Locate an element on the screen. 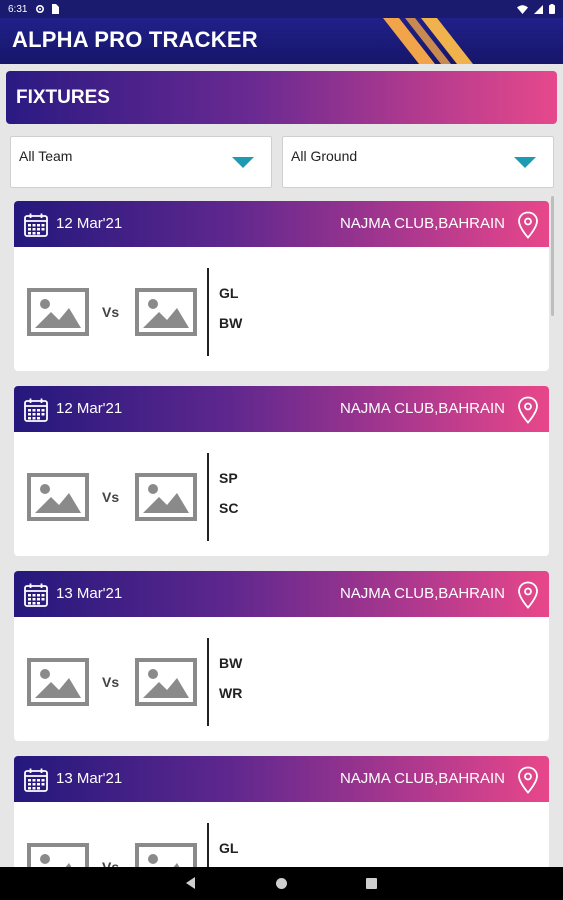  settings-icon is located at coordinates (40, 9).